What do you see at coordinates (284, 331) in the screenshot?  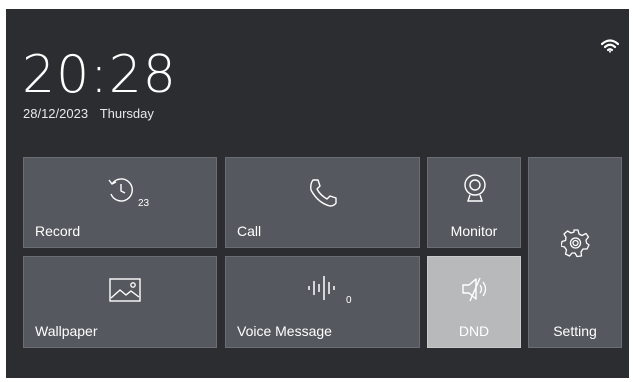 I see `voice-message-label: Voice Message` at bounding box center [284, 331].